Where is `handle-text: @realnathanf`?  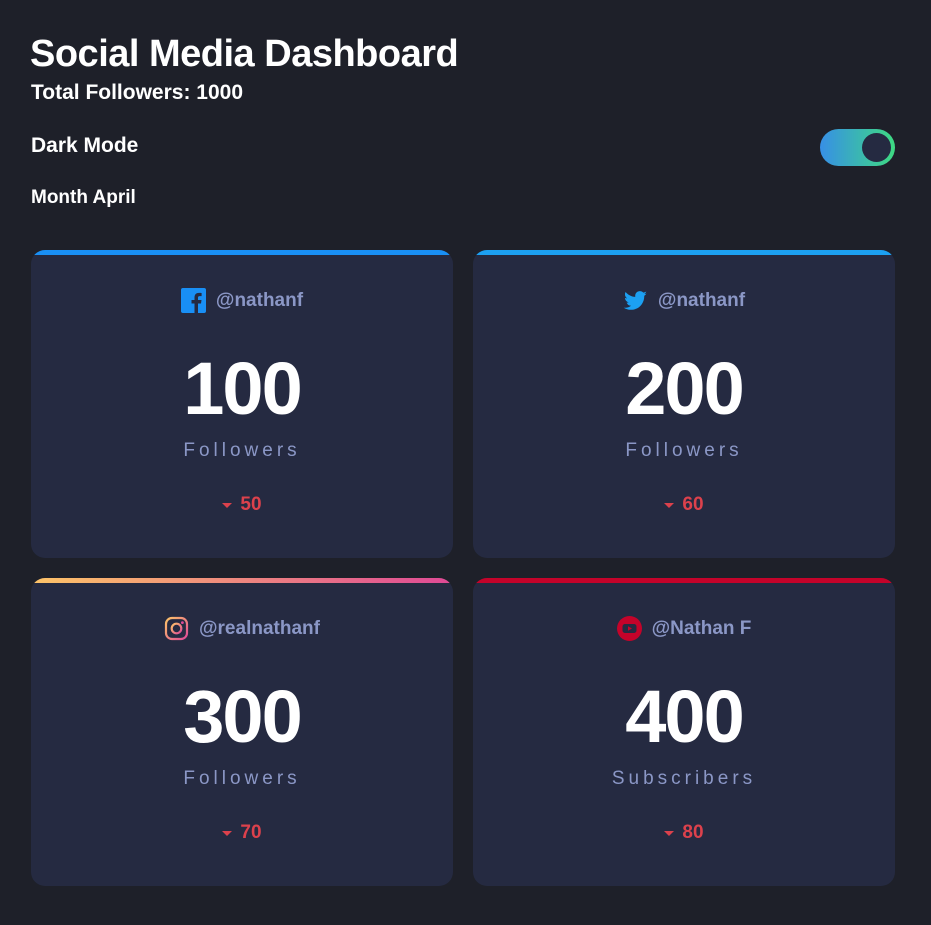
handle-text: @realnathanf is located at coordinates (259, 628).